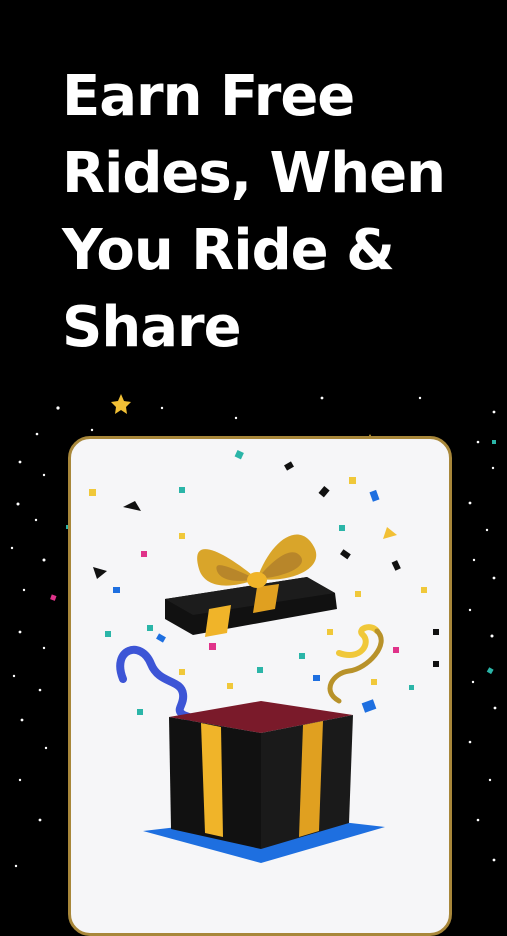 The height and width of the screenshot is (936, 507). I want to click on headline-line-3: You Ride &, so click(228, 250).